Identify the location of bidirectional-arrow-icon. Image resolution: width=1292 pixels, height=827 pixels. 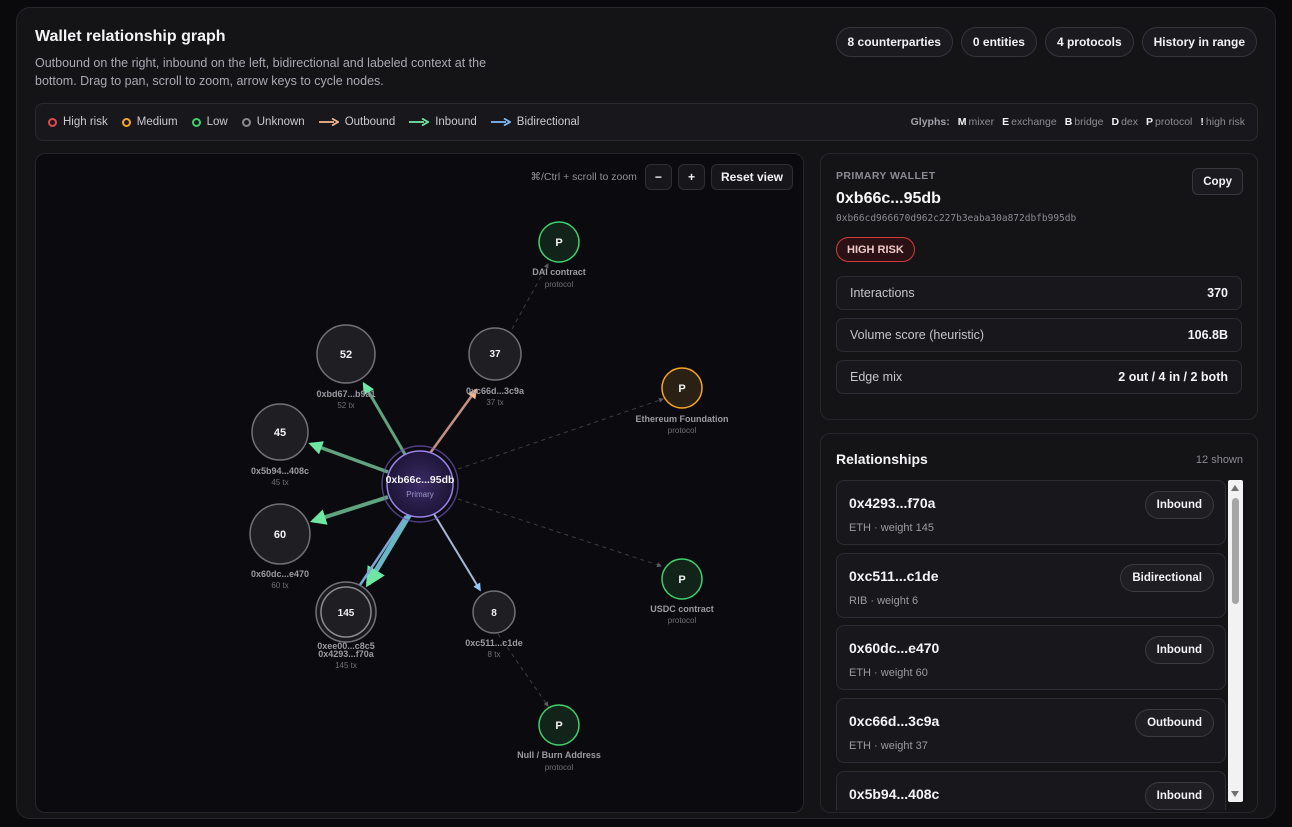
(500, 122).